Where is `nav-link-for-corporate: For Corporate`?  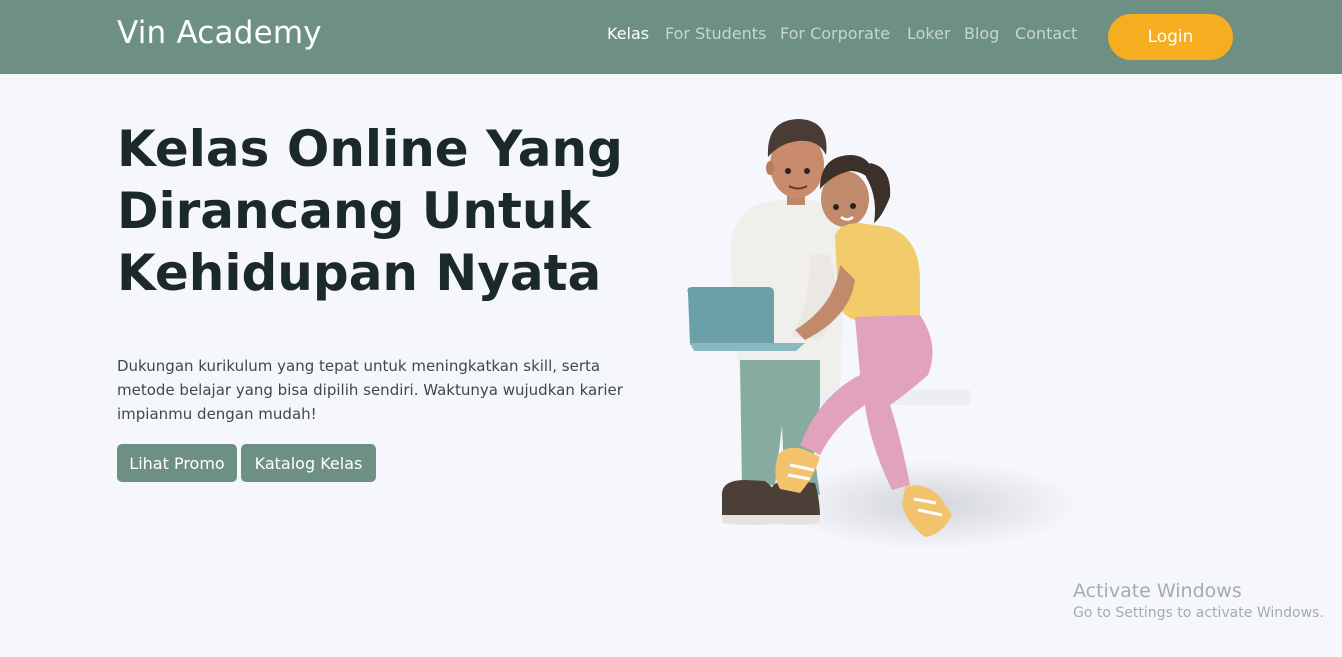 nav-link-for-corporate: For Corporate is located at coordinates (835, 33).